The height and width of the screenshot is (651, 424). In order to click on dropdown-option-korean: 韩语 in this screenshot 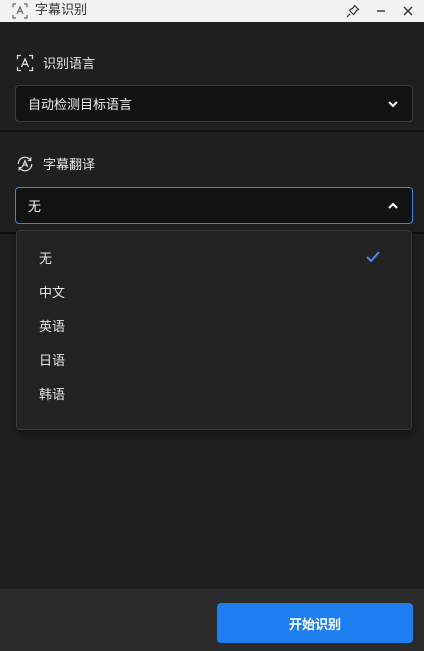, I will do `click(214, 393)`.